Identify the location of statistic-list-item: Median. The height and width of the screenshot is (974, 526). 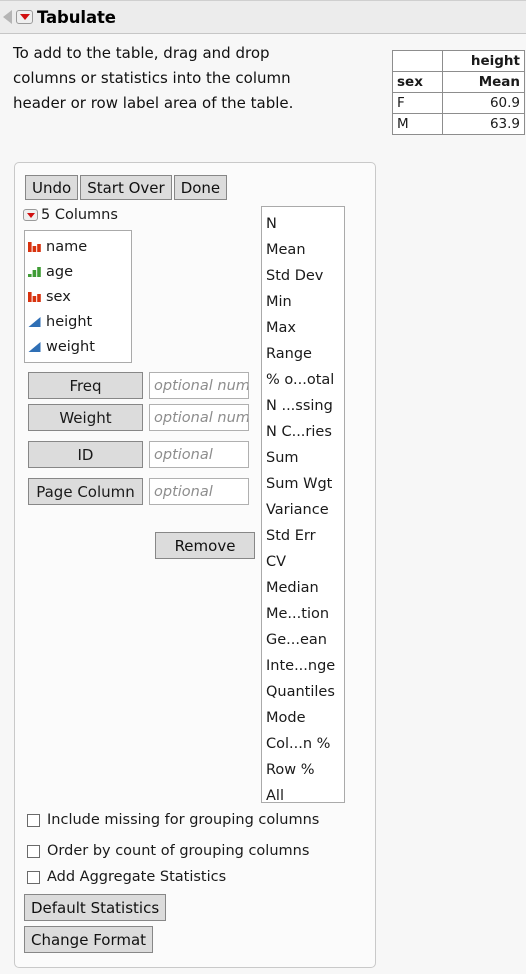
(305, 588).